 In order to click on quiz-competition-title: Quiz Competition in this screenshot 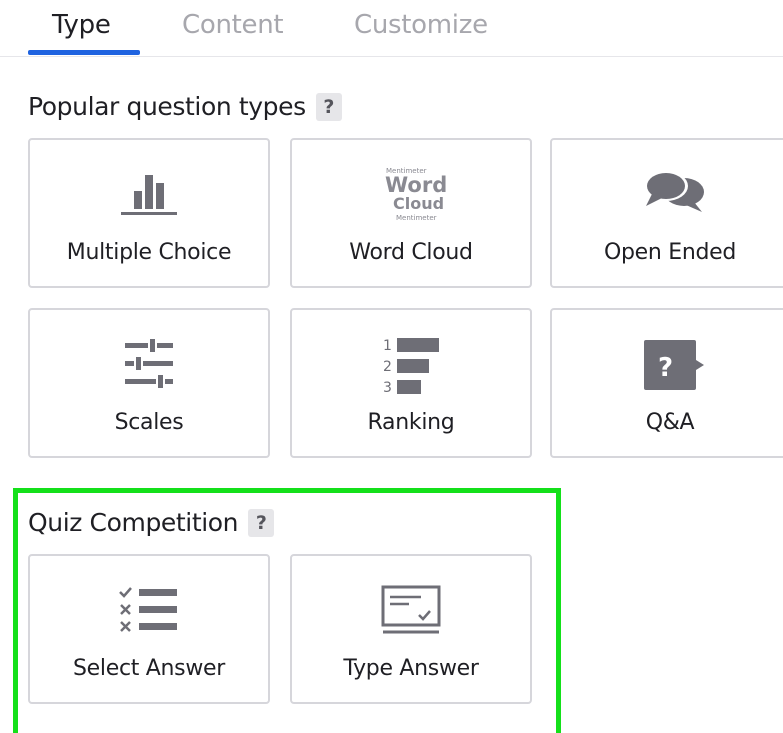, I will do `click(133, 522)`.